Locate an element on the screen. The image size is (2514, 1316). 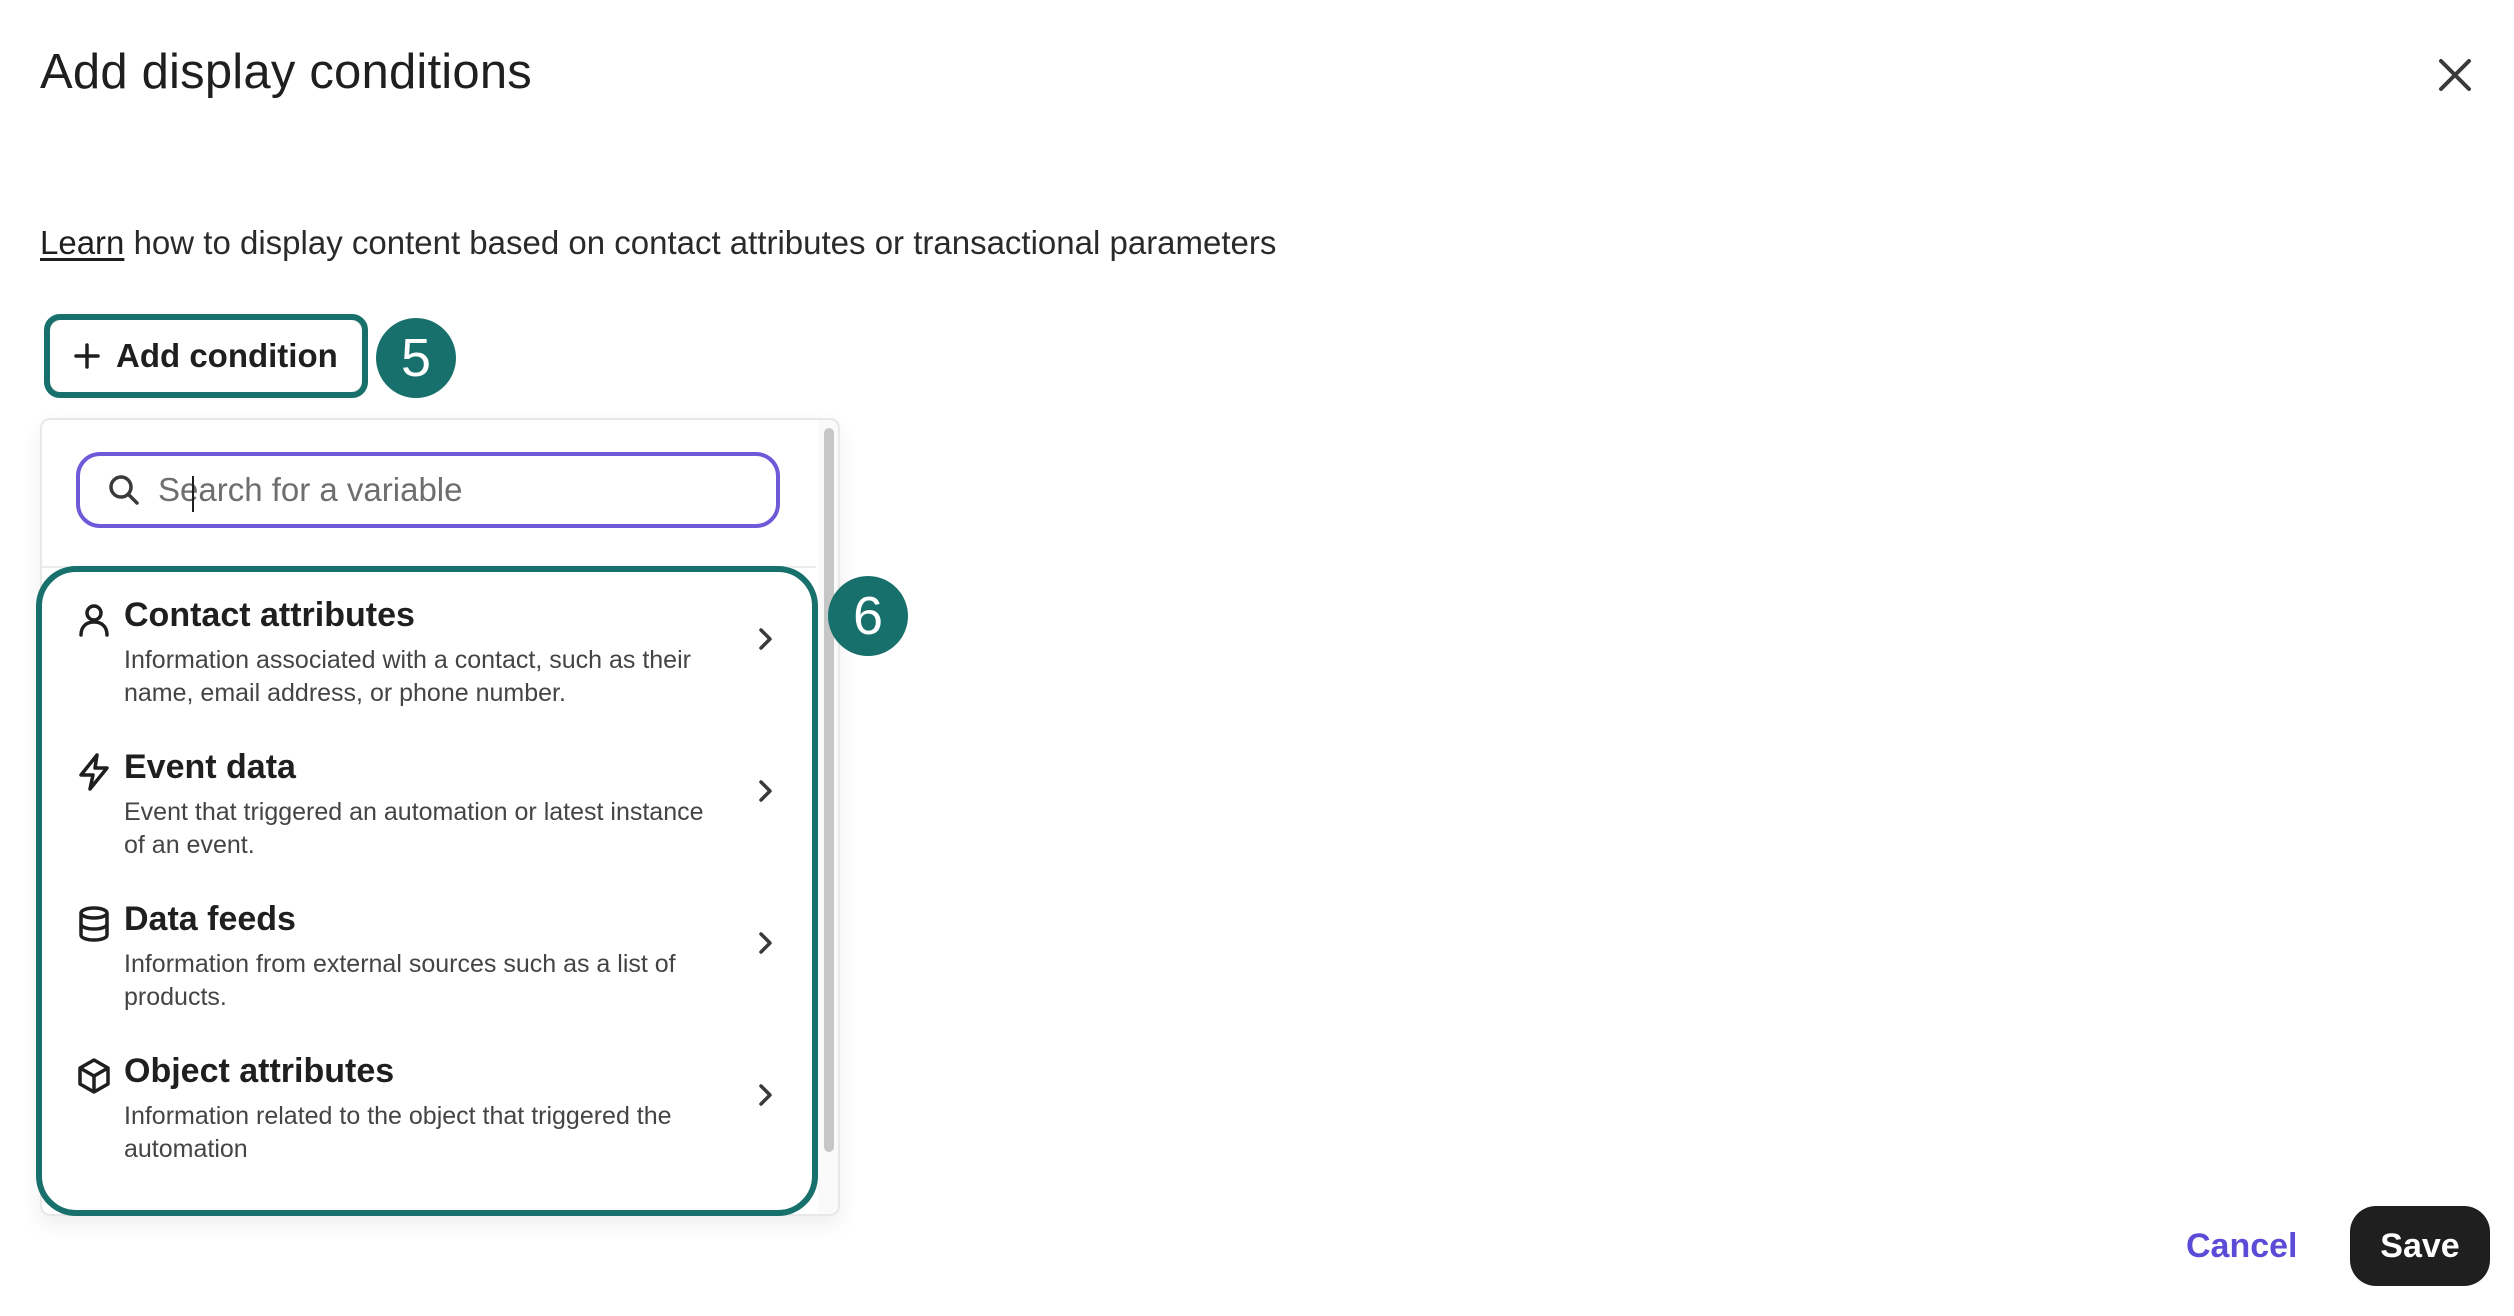
search-field is located at coordinates (428, 490).